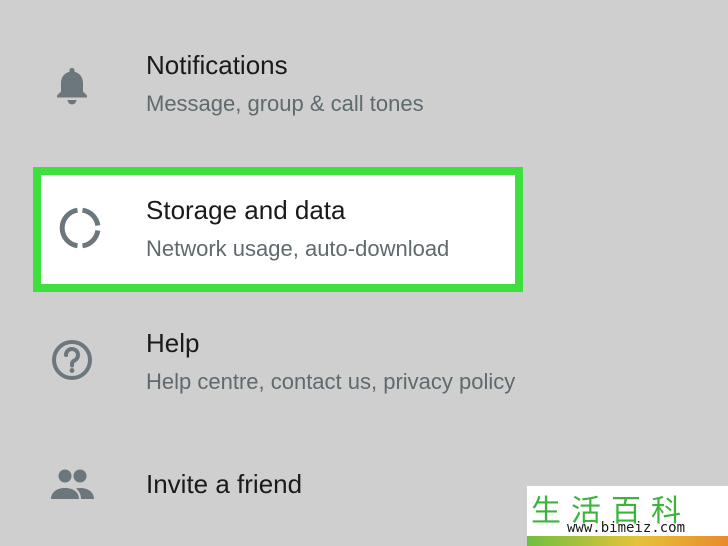 Image resolution: width=728 pixels, height=546 pixels. What do you see at coordinates (298, 248) in the screenshot?
I see `settings-item-subtitle: Network usage, auto-download` at bounding box center [298, 248].